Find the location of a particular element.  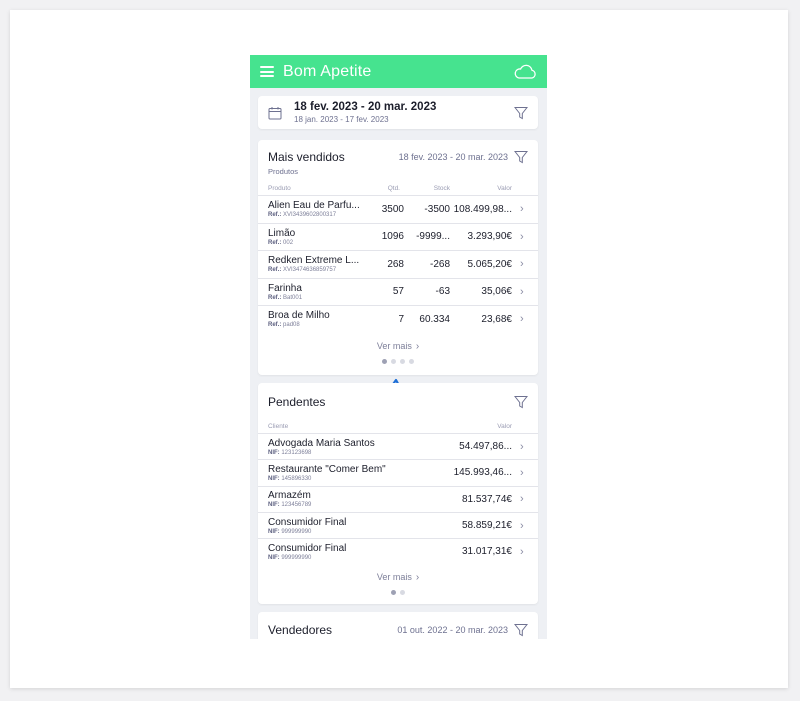

client-cell: Advogada Maria Santos NIF: 123123698 is located at coordinates (350, 447).